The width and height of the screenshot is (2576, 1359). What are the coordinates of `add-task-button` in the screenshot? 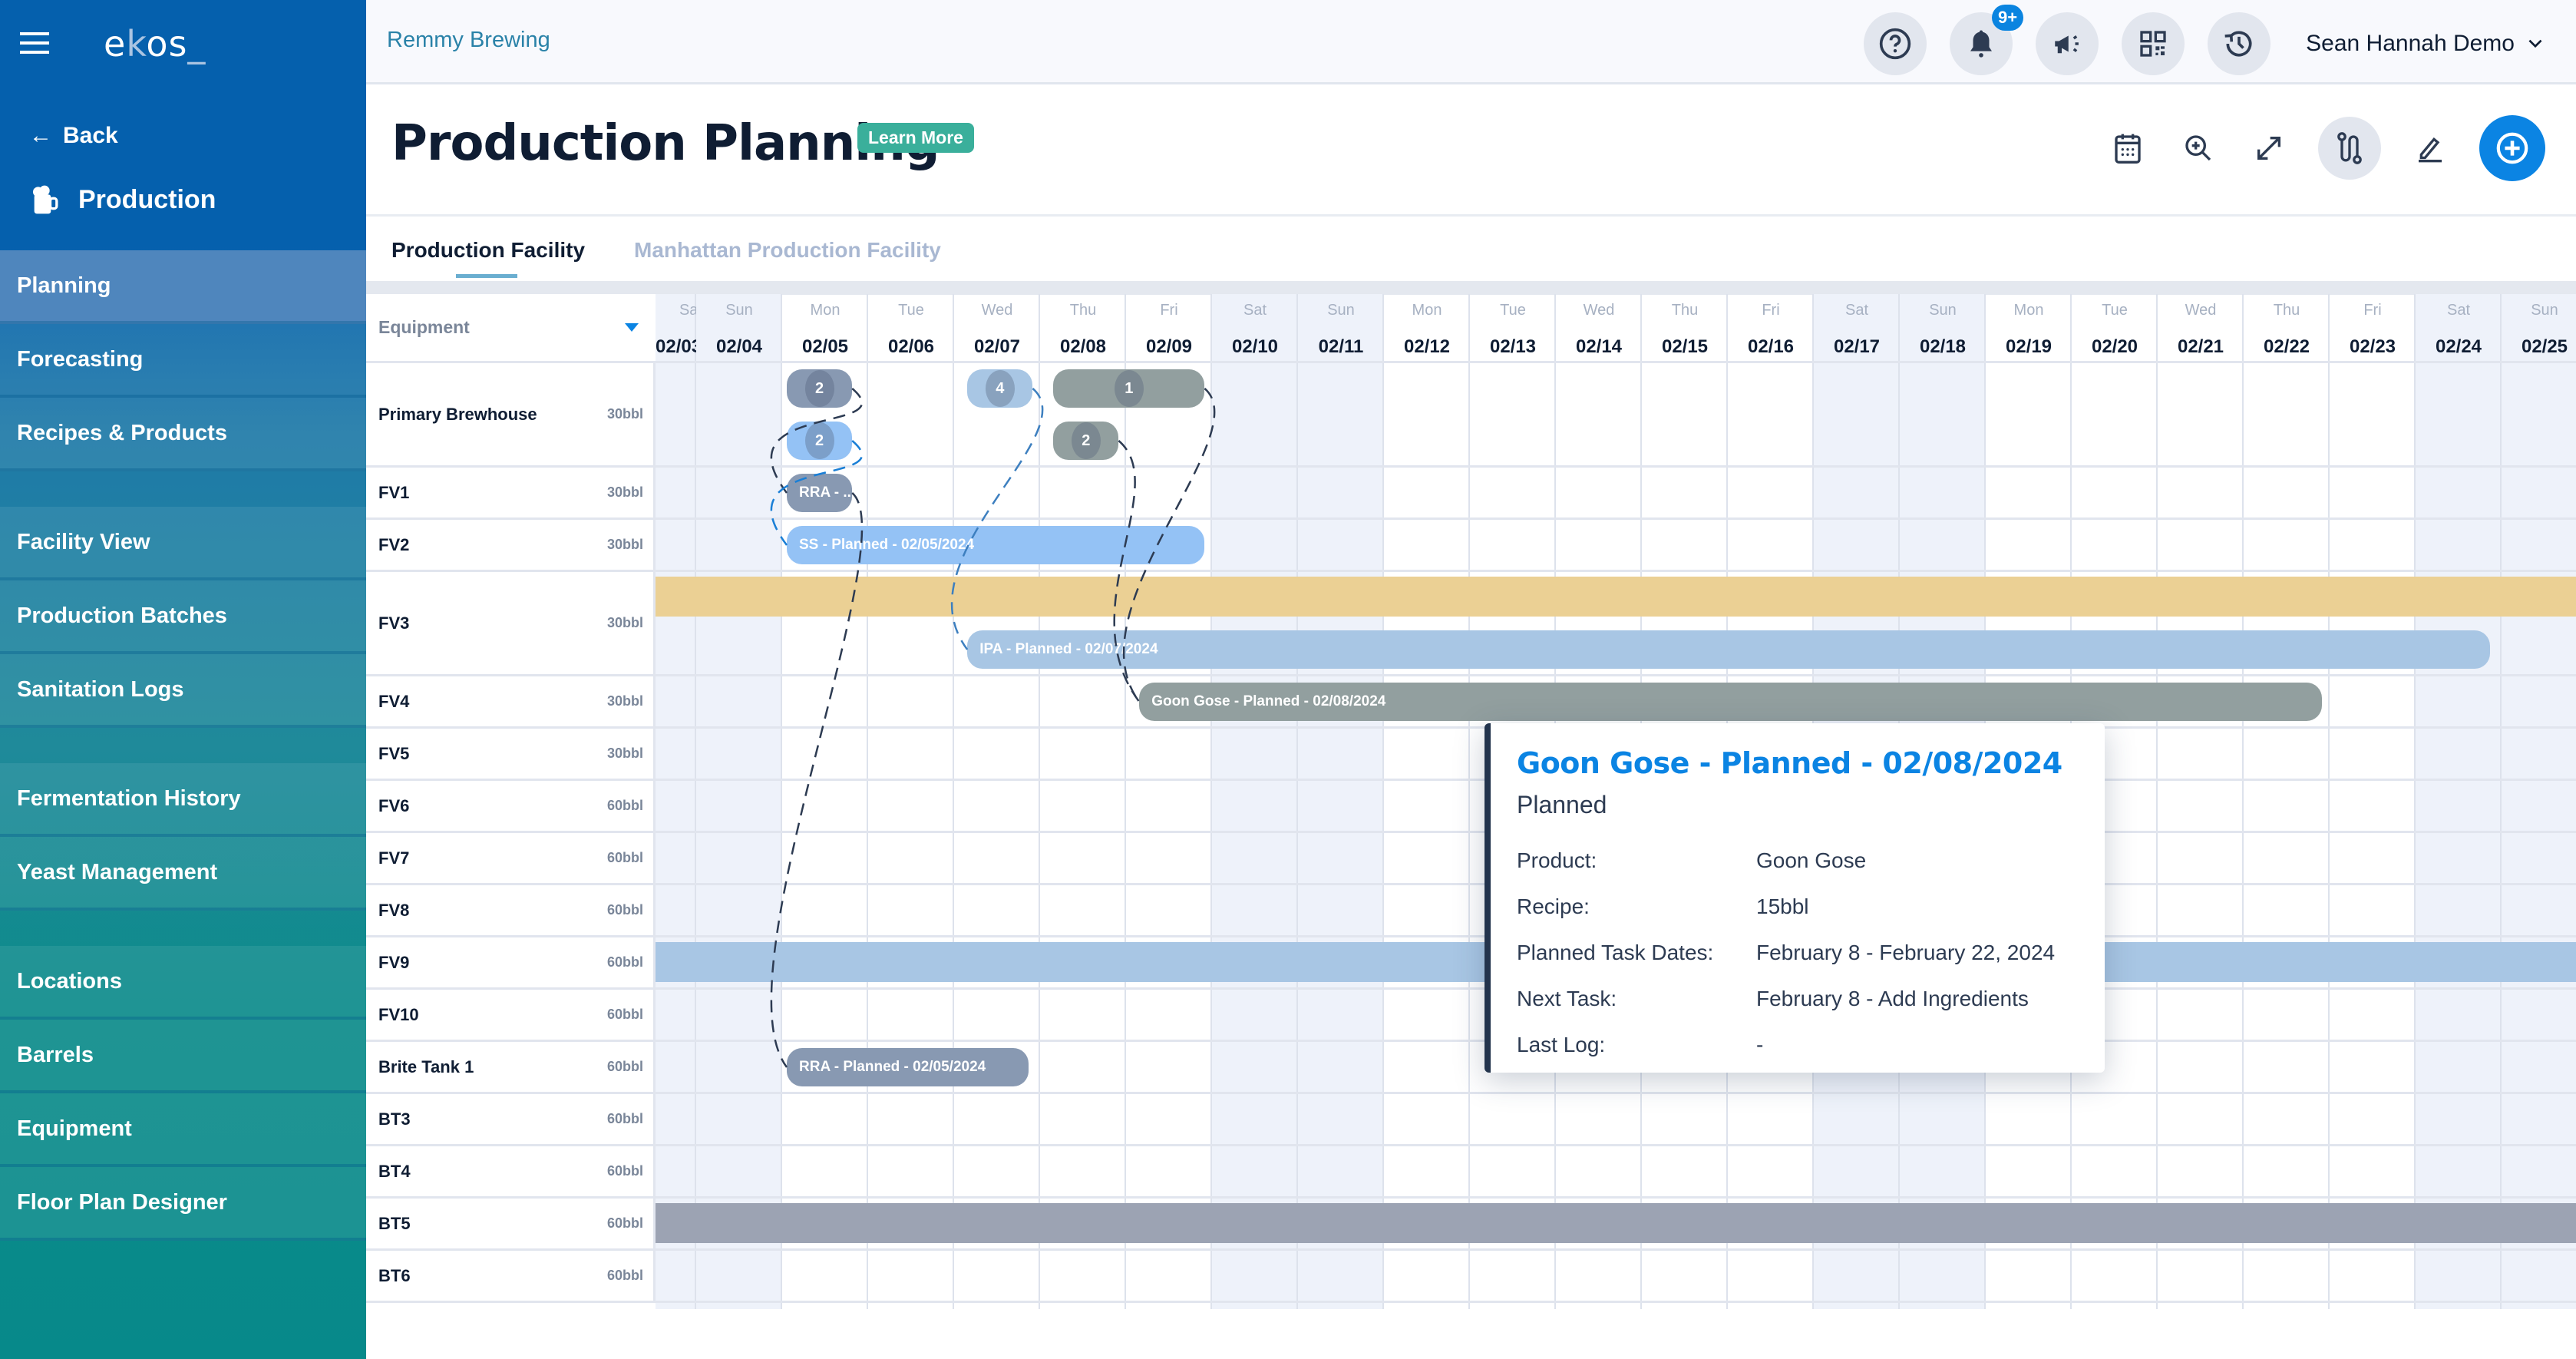 It's located at (2512, 148).